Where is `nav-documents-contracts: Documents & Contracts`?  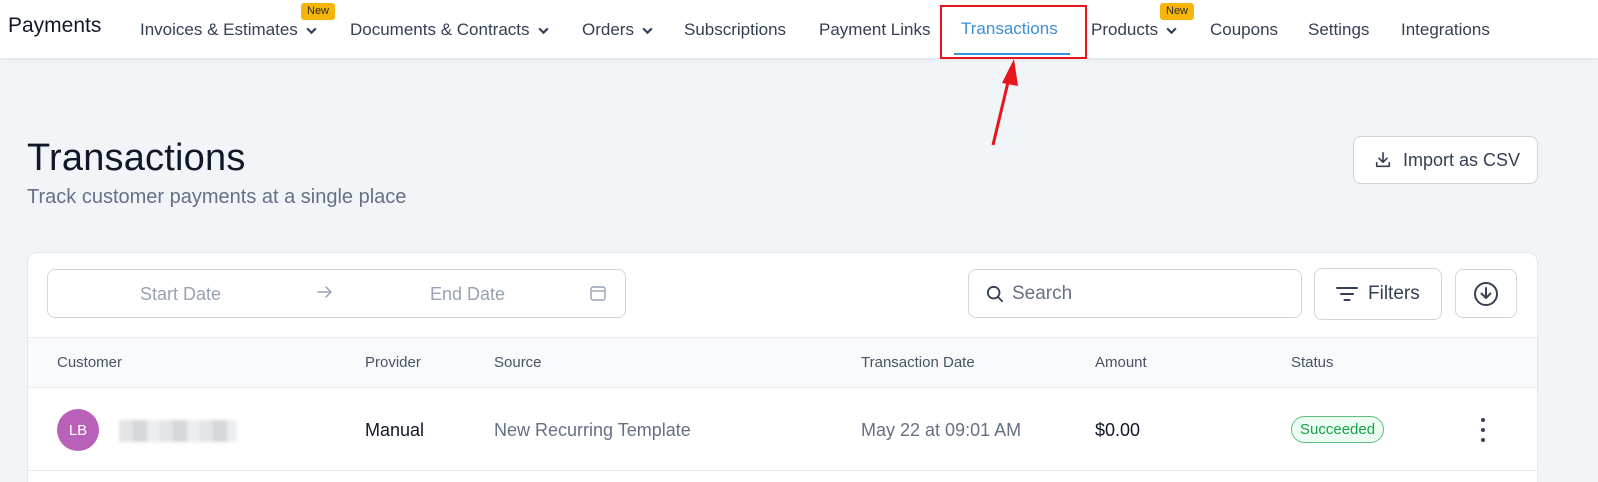
nav-documents-contracts: Documents & Contracts is located at coordinates (450, 30).